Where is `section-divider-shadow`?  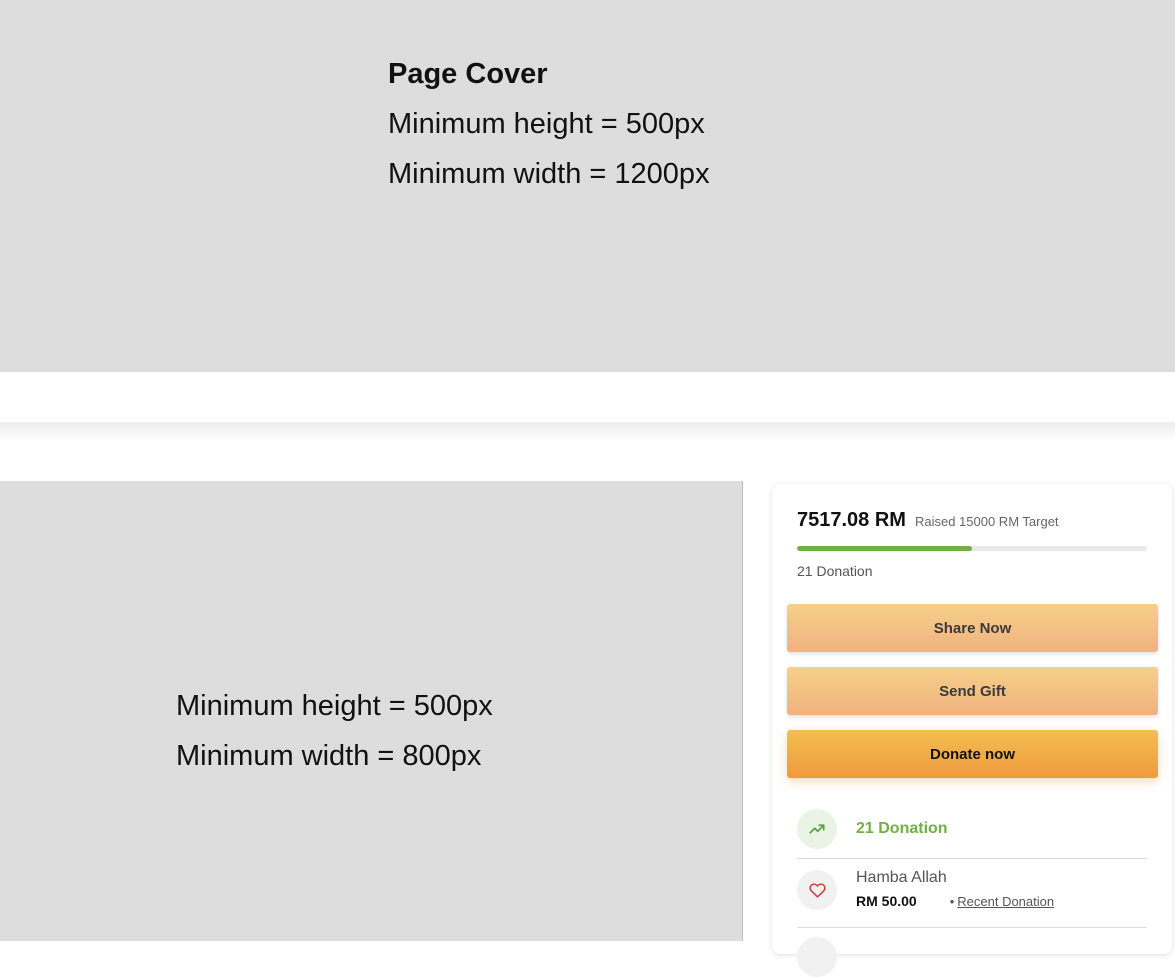 section-divider-shadow is located at coordinates (587, 431).